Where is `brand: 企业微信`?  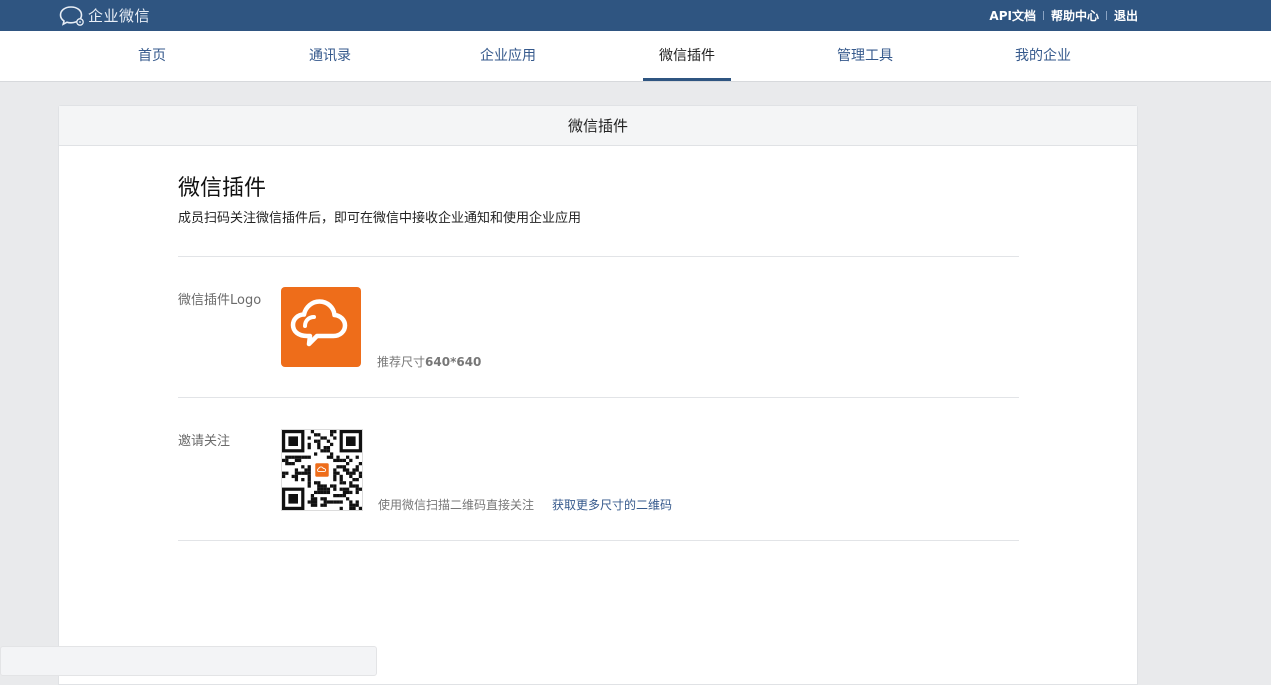 brand: 企业微信 is located at coordinates (104, 15).